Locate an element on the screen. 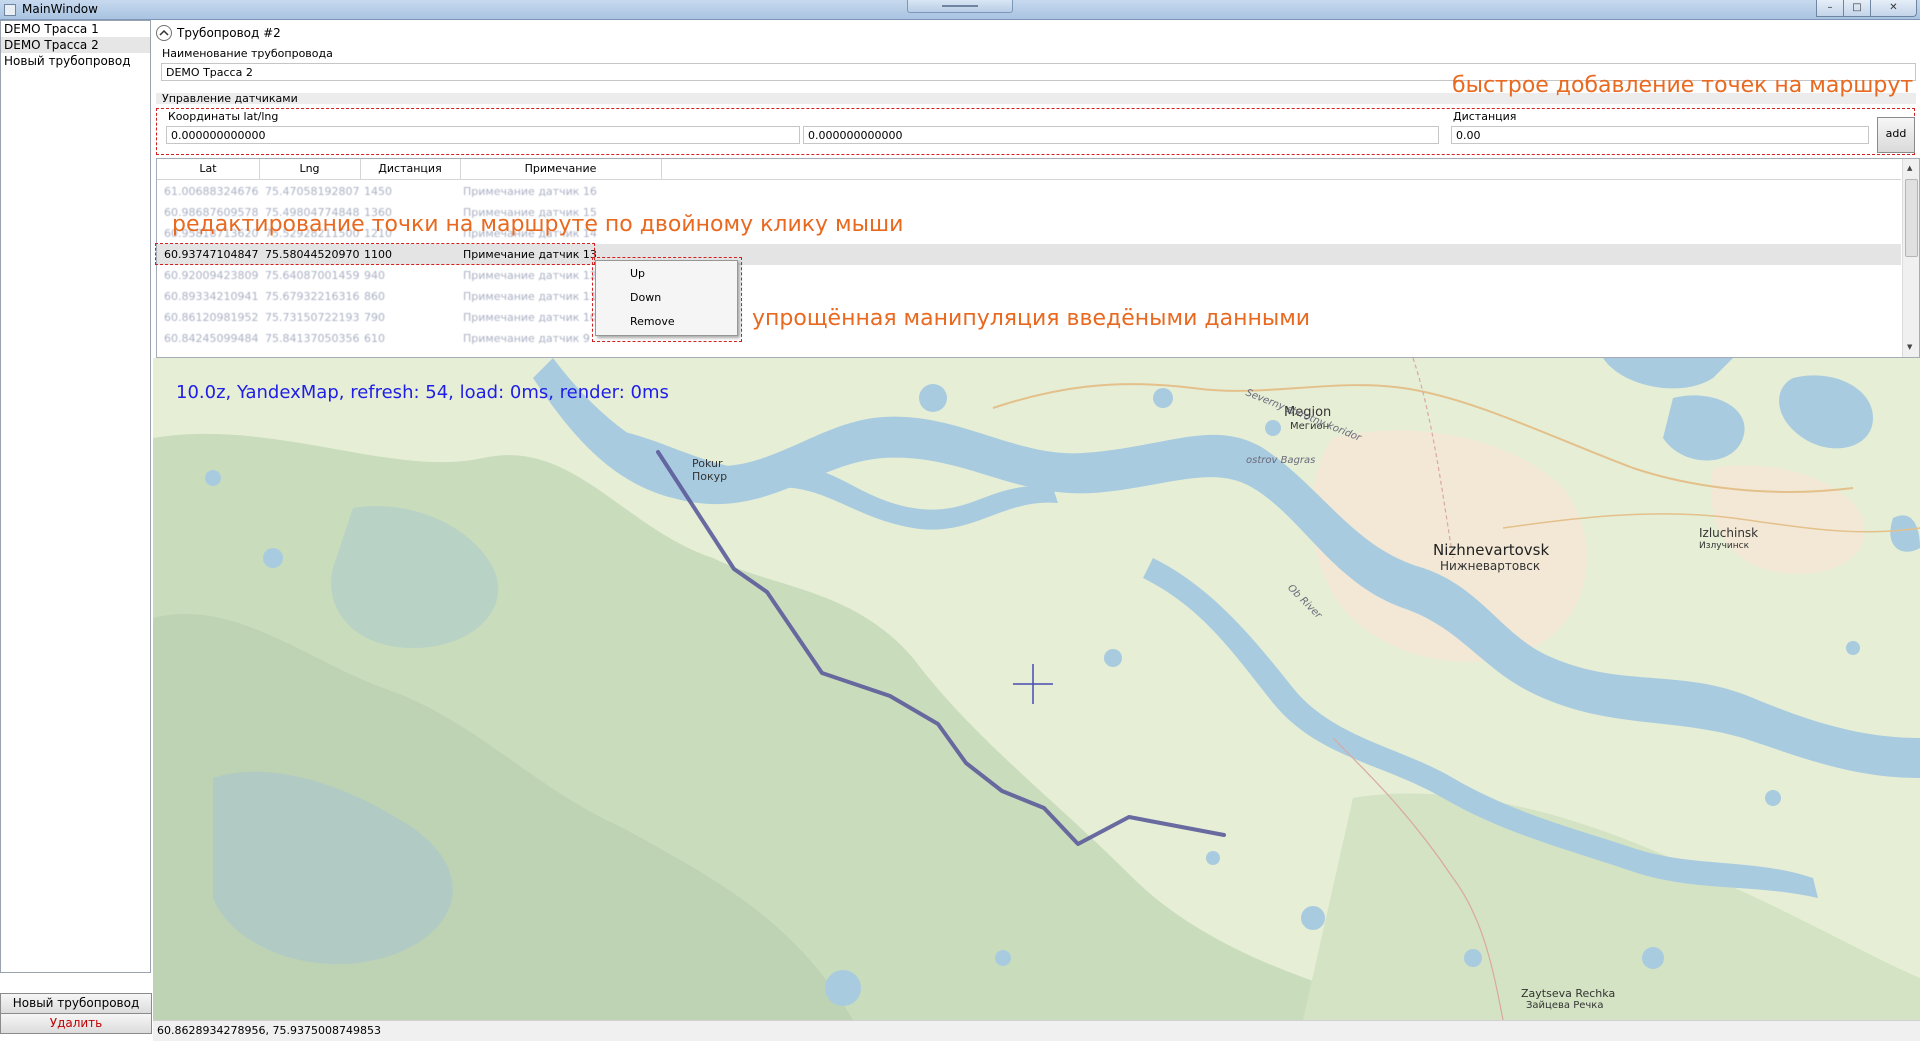 The width and height of the screenshot is (1920, 1041). list-item: Новый трубопровод is located at coordinates (75, 61).